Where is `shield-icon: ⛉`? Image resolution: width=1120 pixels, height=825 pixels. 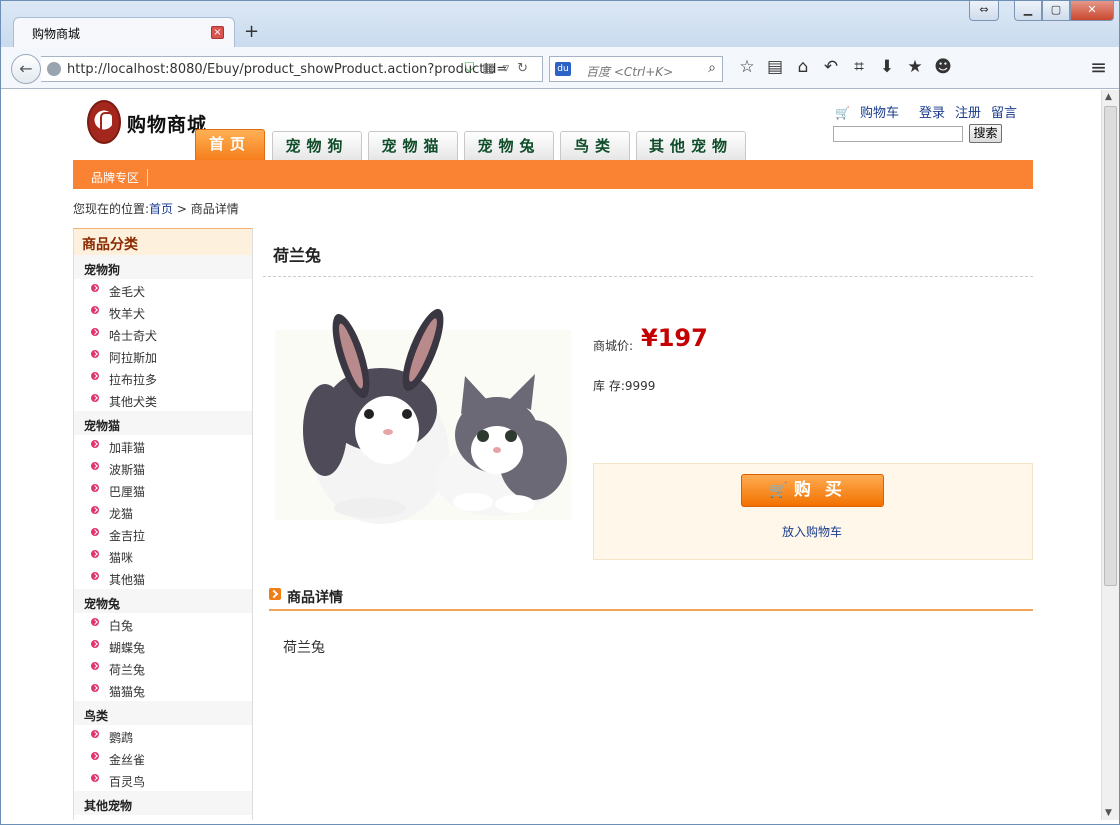 shield-icon: ⛉ is located at coordinates (474, 68).